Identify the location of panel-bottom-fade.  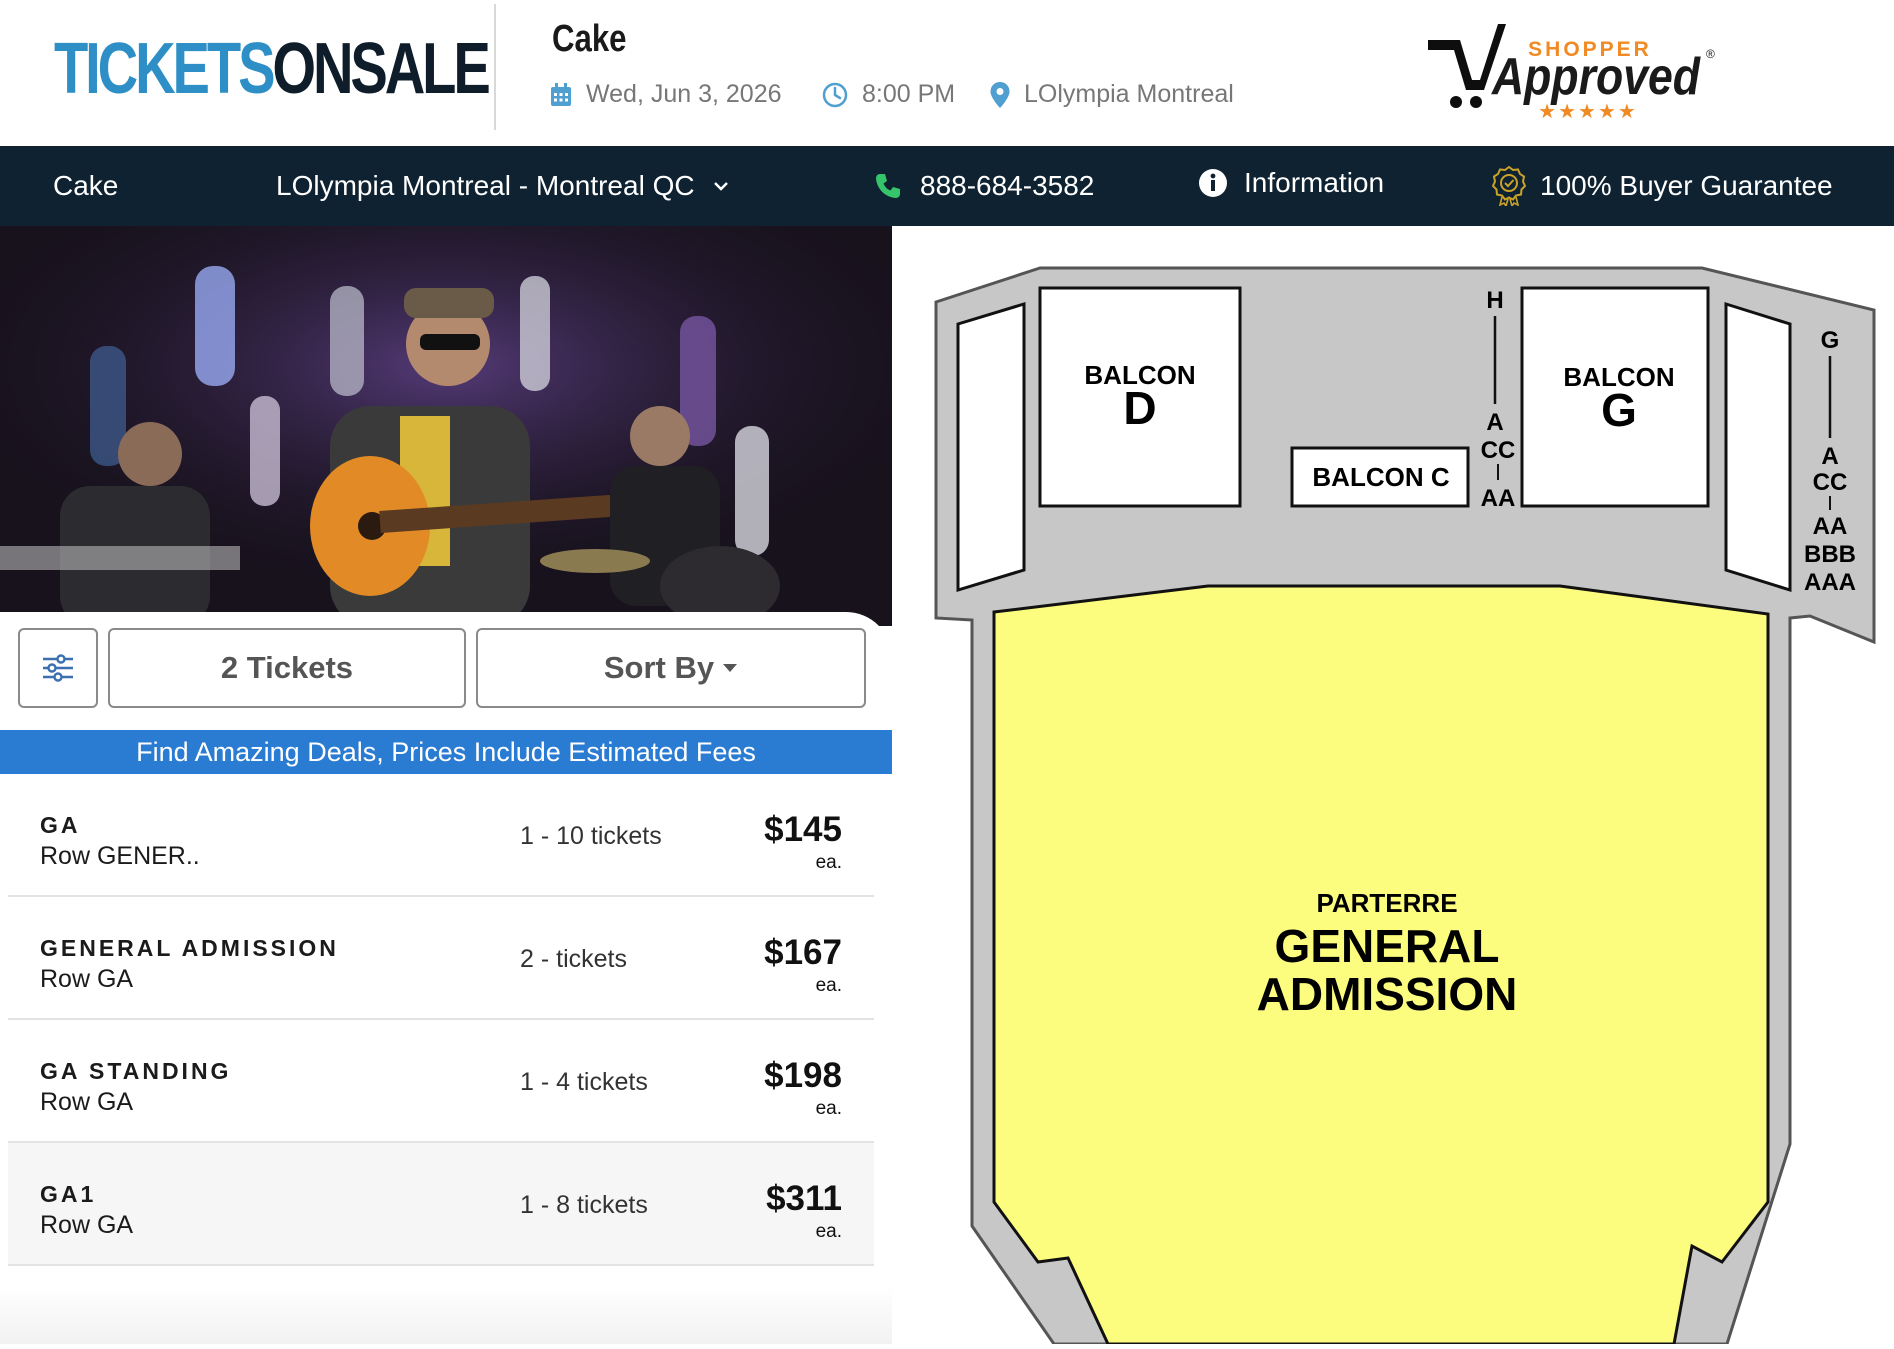
(446, 1315).